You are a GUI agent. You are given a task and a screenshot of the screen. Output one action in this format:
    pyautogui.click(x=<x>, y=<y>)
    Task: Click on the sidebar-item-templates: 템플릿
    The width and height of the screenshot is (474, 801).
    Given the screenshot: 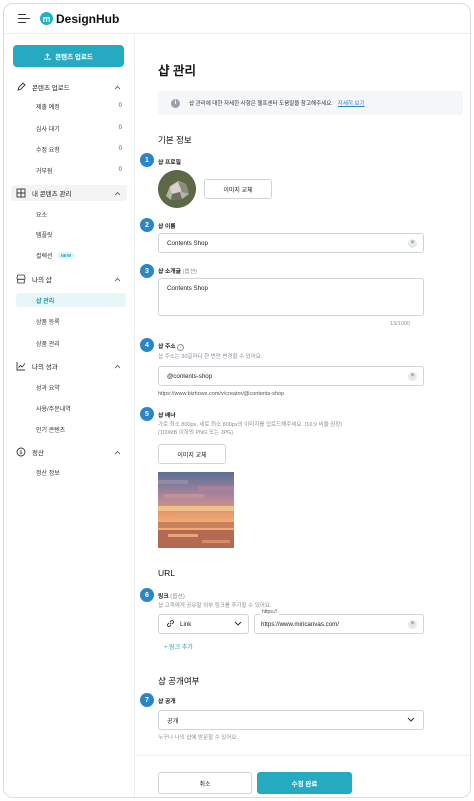 What is the action you would take?
    pyautogui.click(x=71, y=234)
    